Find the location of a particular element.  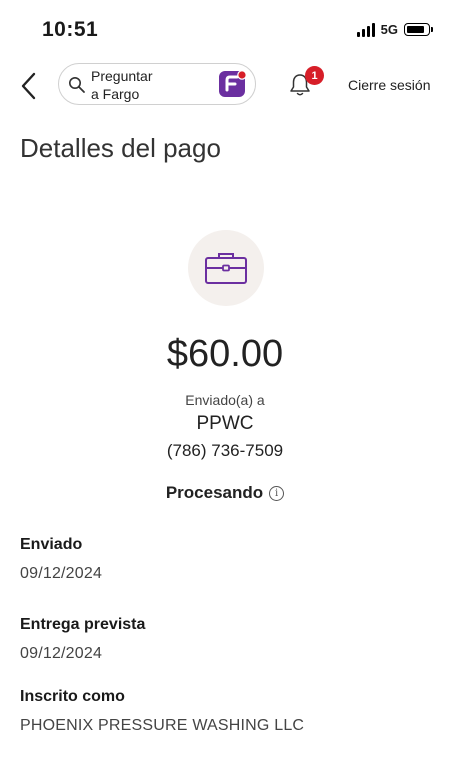

status-label: Procesando is located at coordinates (214, 492).